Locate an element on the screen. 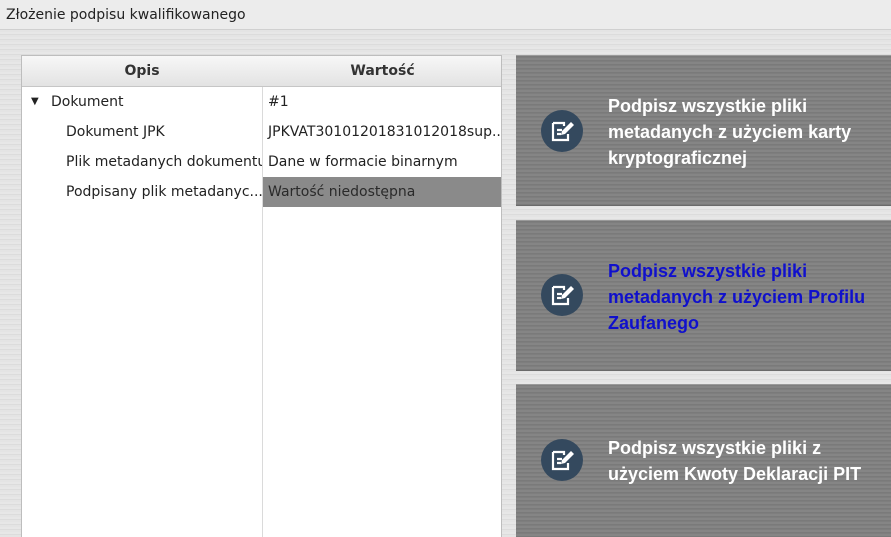 This screenshot has width=891, height=537. row-label: Plik metadanych dokumentu is located at coordinates (164, 162).